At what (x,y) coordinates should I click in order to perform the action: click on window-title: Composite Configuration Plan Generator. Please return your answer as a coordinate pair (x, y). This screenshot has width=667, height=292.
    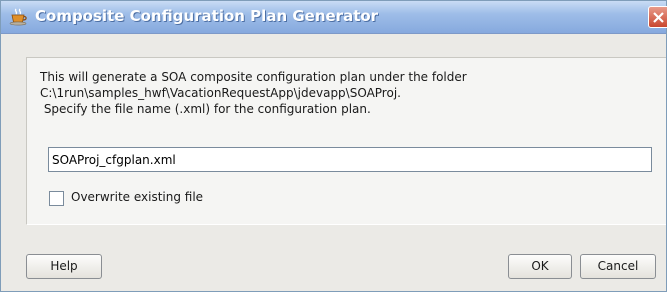
    Looking at the image, I should click on (207, 16).